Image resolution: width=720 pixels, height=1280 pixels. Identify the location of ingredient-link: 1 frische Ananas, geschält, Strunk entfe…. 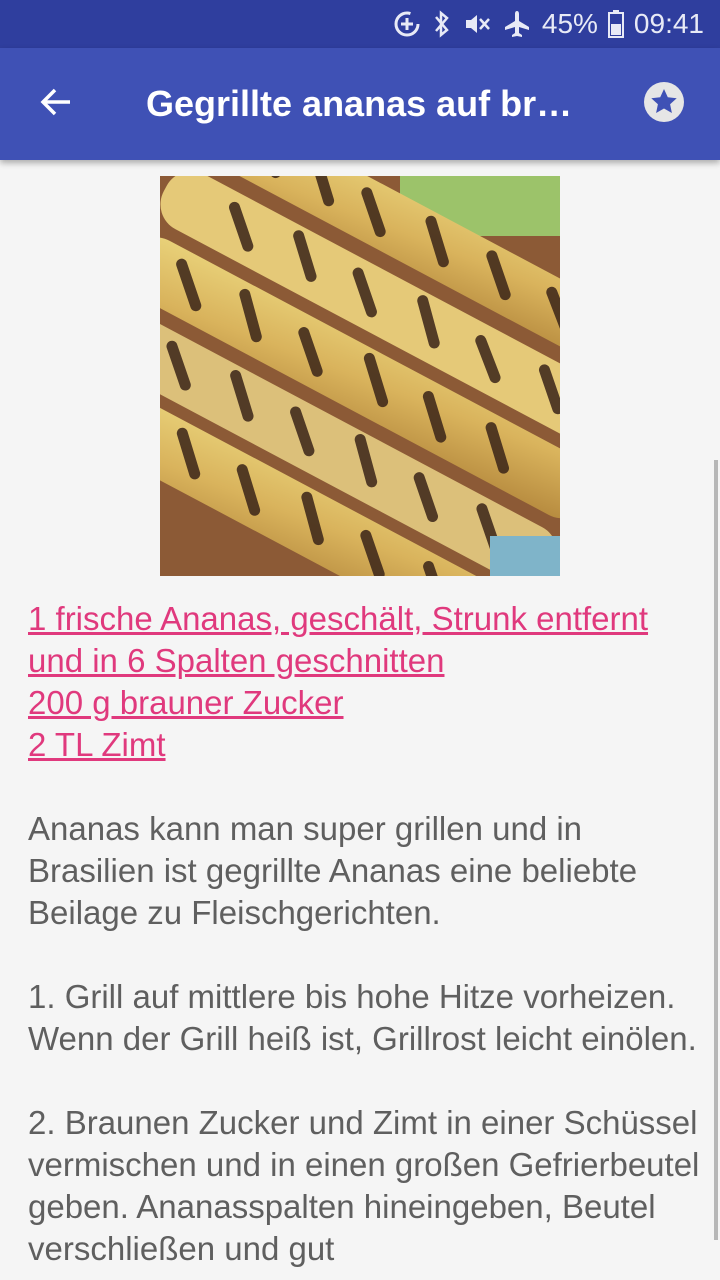
(370, 640).